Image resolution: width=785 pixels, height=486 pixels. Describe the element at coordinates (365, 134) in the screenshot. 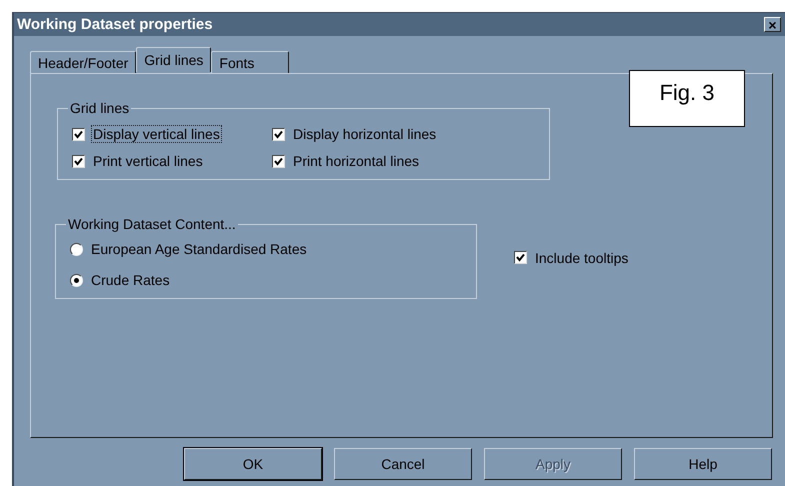

I see `checkbox-label: Display horizontal lines` at that location.